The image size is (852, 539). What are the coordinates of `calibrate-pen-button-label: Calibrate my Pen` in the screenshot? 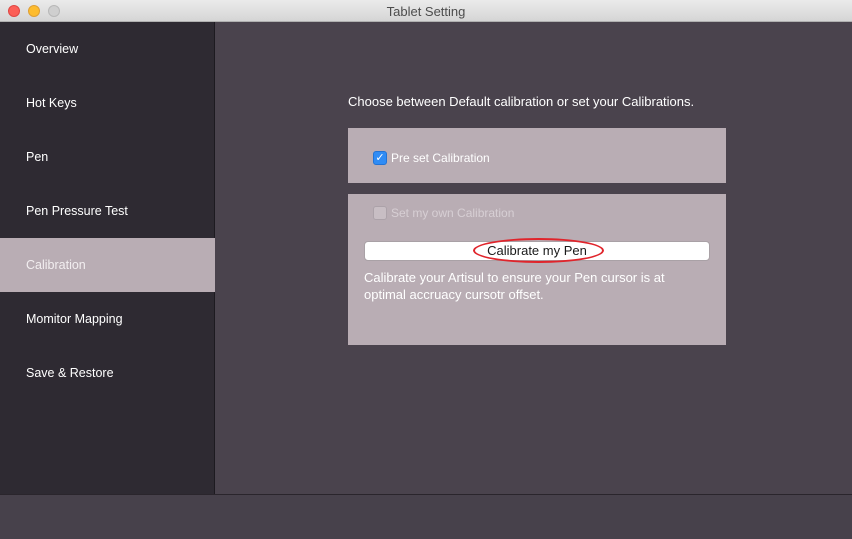 It's located at (537, 250).